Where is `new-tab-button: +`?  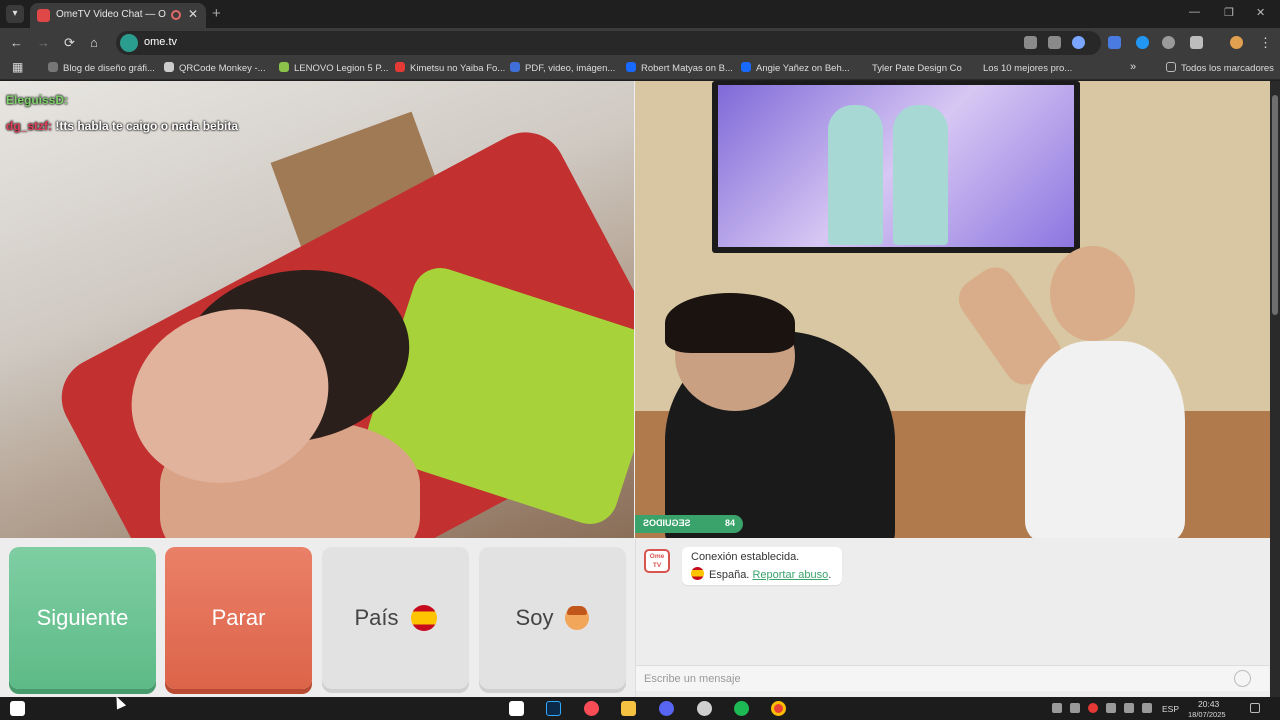 new-tab-button: + is located at coordinates (216, 13).